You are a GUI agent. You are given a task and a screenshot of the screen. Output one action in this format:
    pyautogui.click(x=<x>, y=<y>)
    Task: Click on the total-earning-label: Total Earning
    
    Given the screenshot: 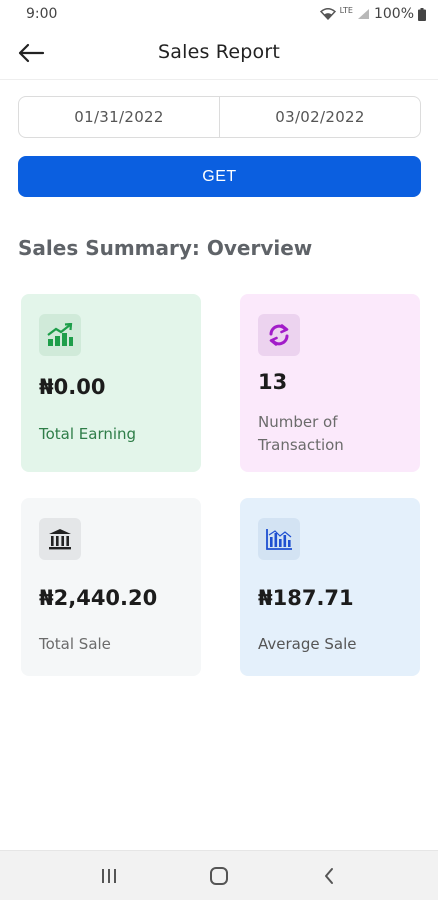 What is the action you would take?
    pyautogui.click(x=88, y=434)
    